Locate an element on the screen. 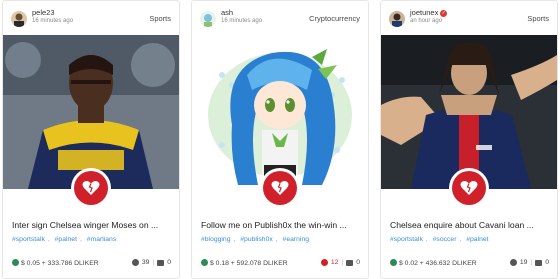  tag-list: #blogging, #publish0x, #earning is located at coordinates (255, 239).